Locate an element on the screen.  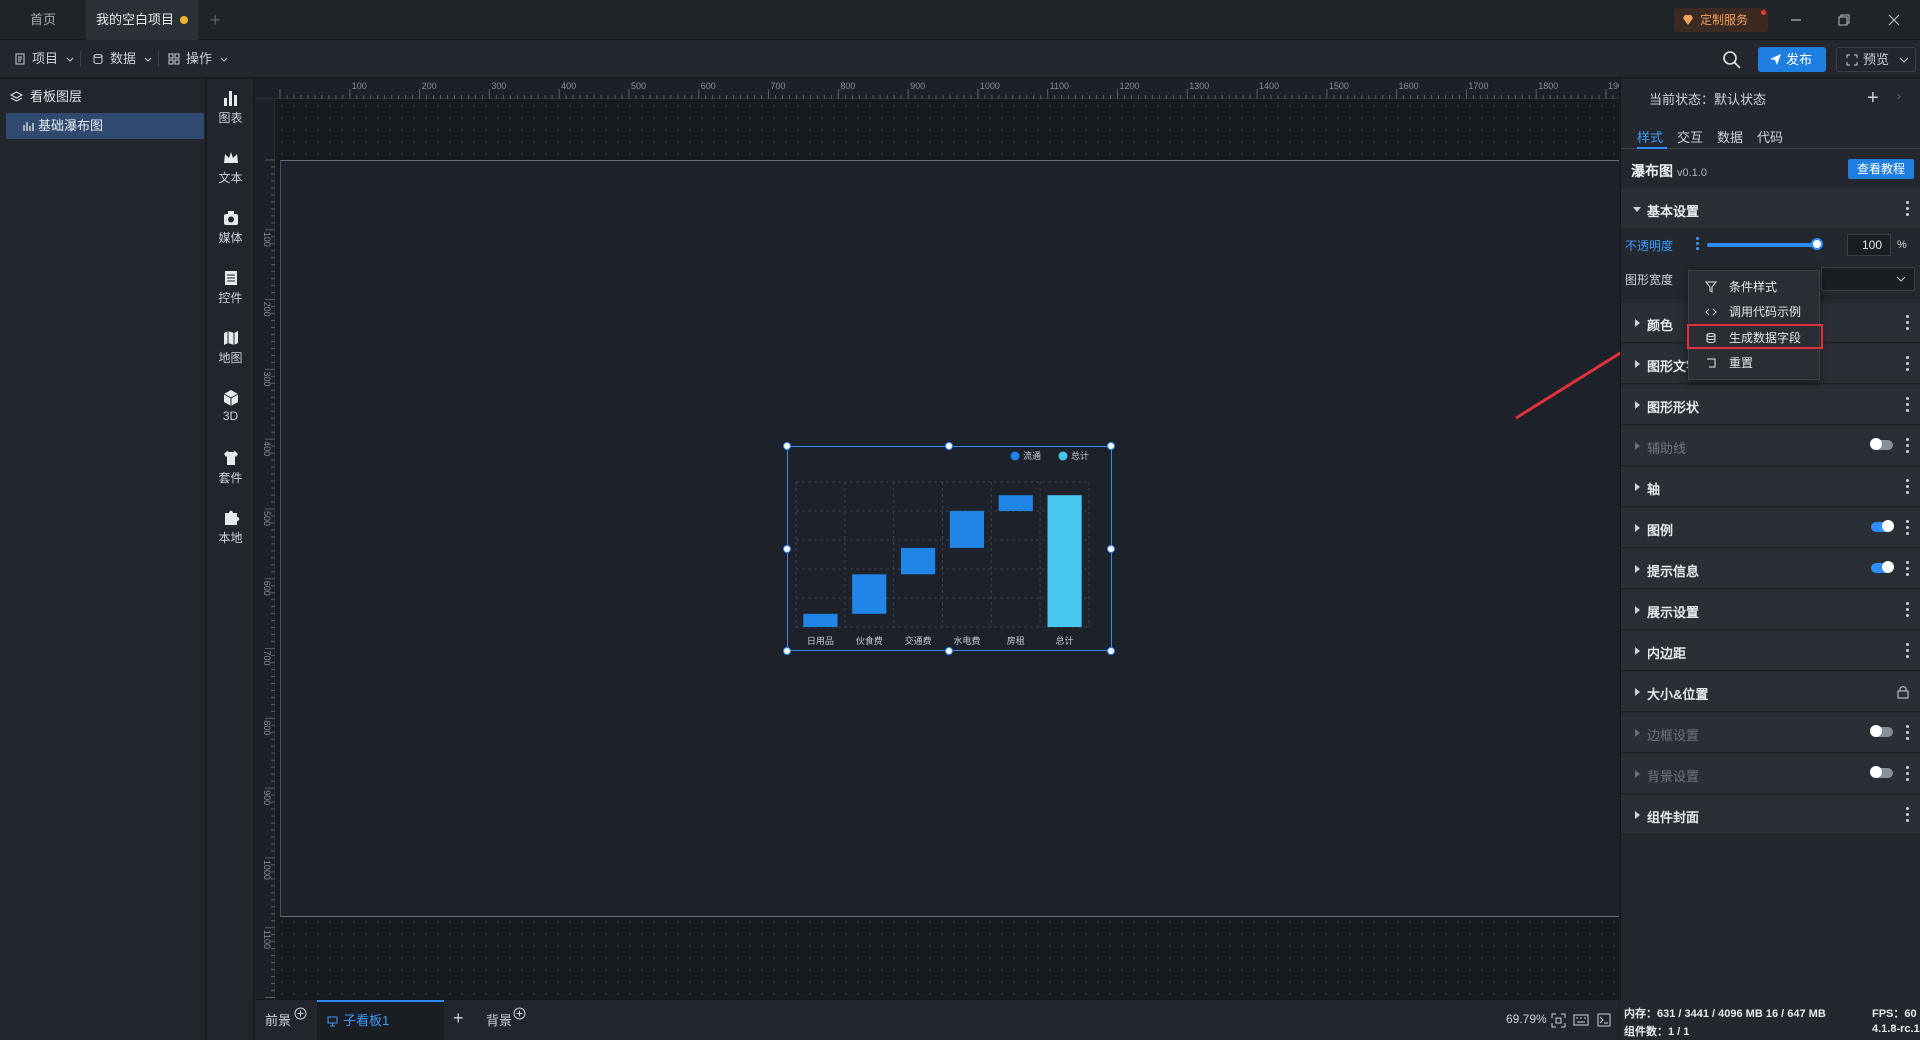
zoom-level: 69.79% is located at coordinates (1526, 1019).